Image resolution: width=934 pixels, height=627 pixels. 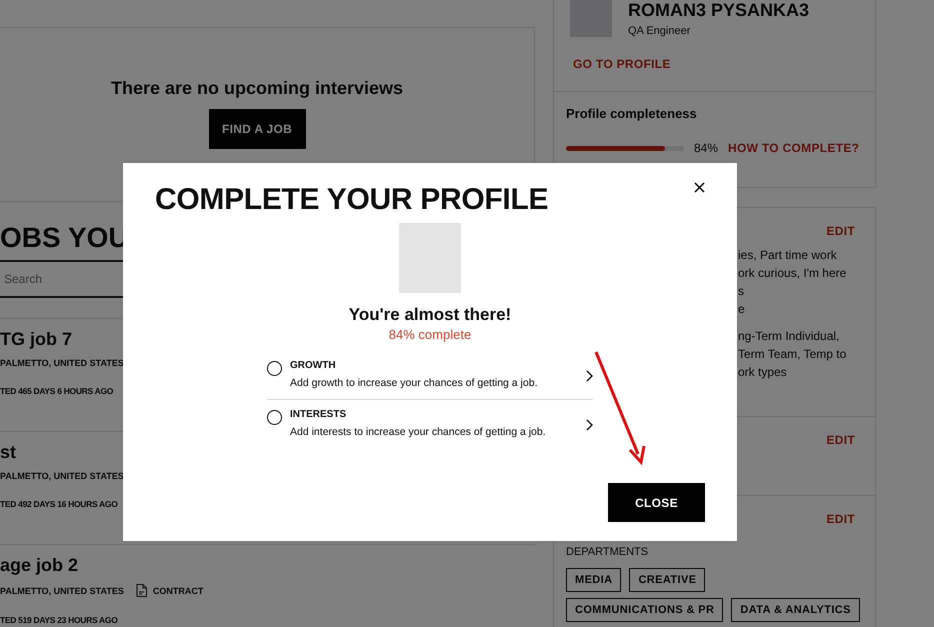 I want to click on department-tag: DATA & ANALYTICS, so click(x=795, y=610).